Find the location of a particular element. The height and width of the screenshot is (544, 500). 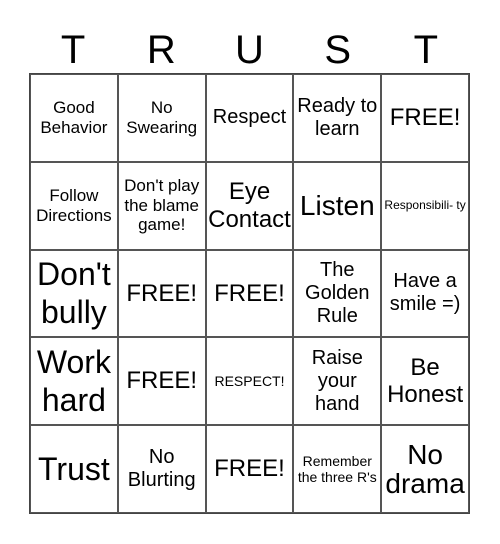

header-letter-s: S is located at coordinates (337, 50).